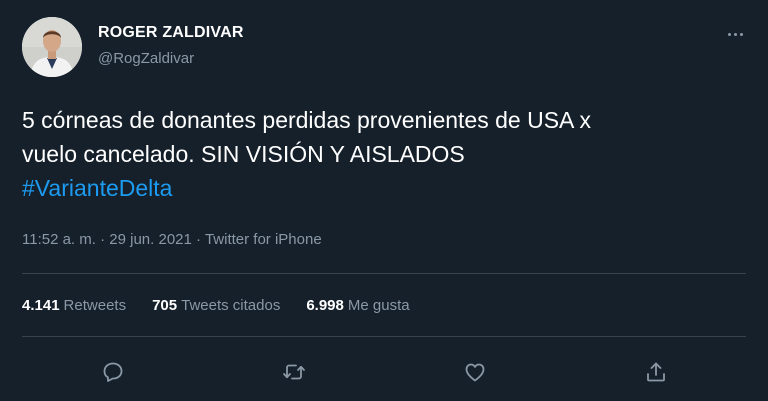  I want to click on like-icon, so click(475, 372).